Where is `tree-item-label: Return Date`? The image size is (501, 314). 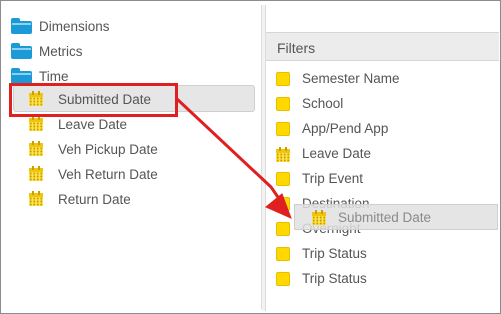 tree-item-label: Return Date is located at coordinates (94, 199).